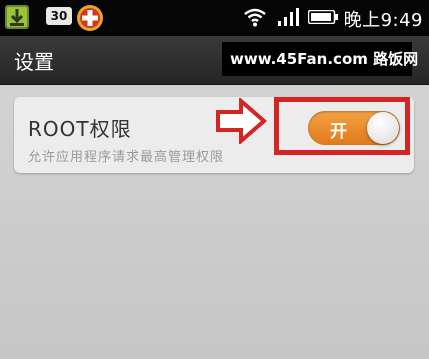 The width and height of the screenshot is (429, 359). I want to click on plus-icon, so click(90, 18).